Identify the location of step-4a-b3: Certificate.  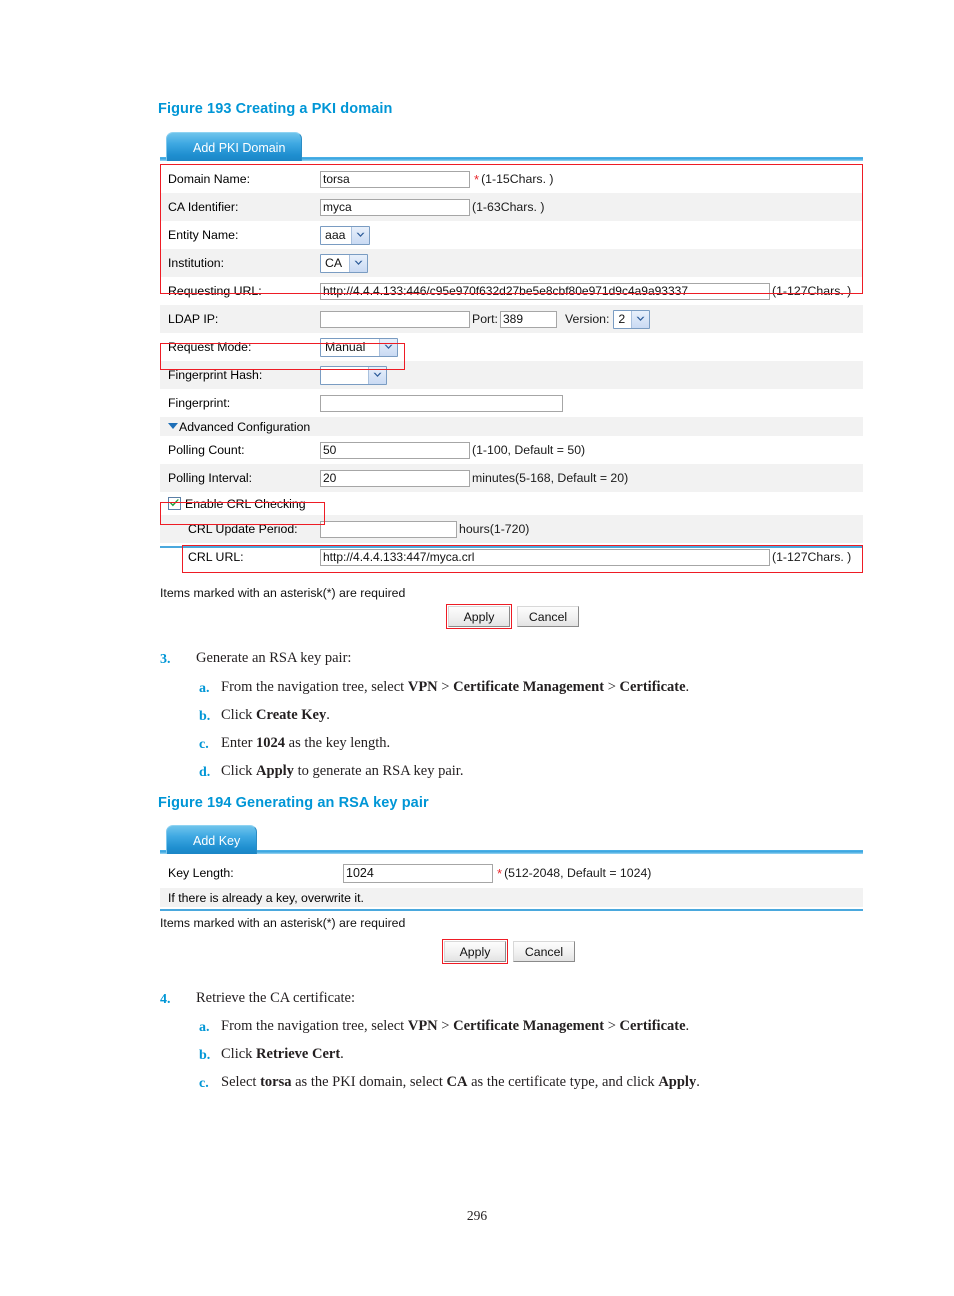
(652, 1026).